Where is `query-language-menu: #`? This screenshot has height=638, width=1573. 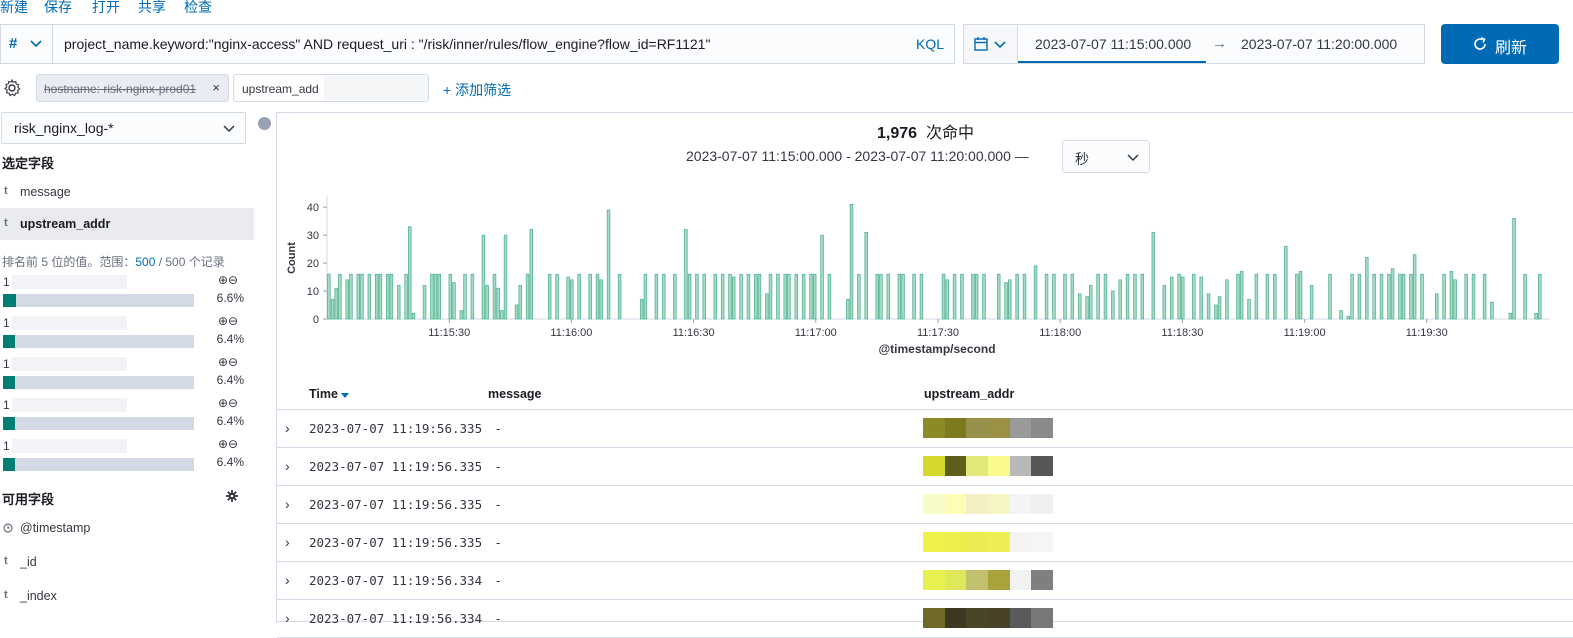
query-language-menu: # is located at coordinates (27, 44).